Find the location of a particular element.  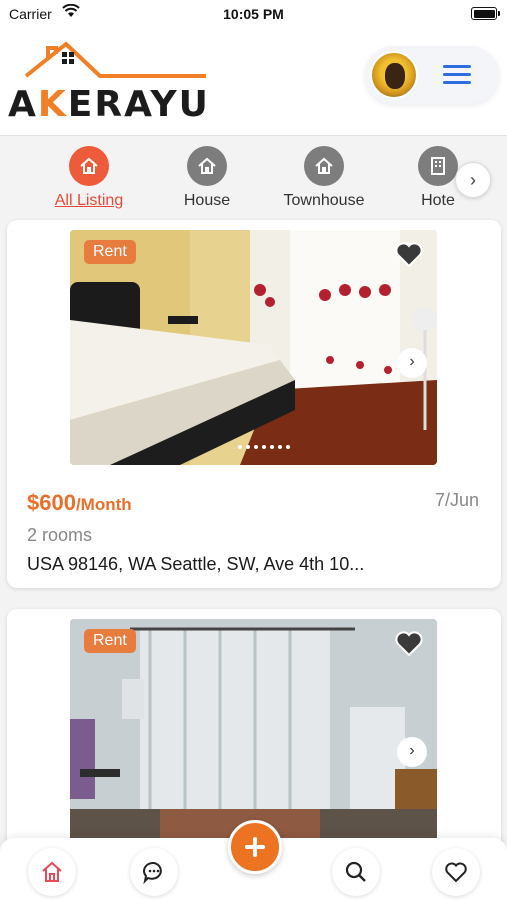

category-townhouse: Townhouse is located at coordinates (324, 178).